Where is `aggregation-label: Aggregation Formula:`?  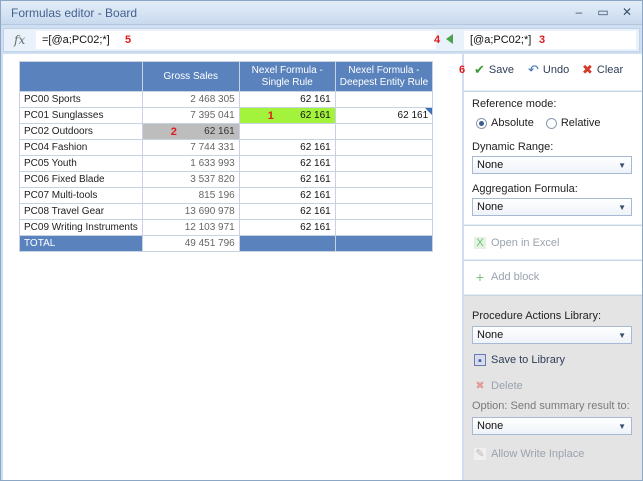 aggregation-label: Aggregation Formula: is located at coordinates (525, 189).